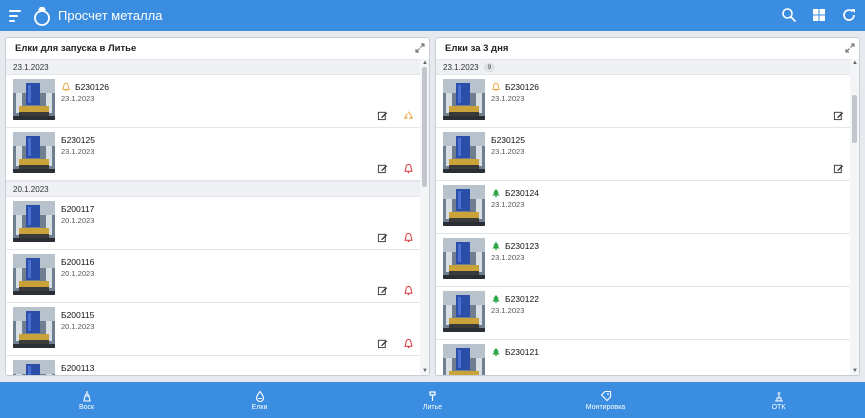  What do you see at coordinates (213, 223) in the screenshot?
I see `list-item: Б200117 20.1.2023` at bounding box center [213, 223].